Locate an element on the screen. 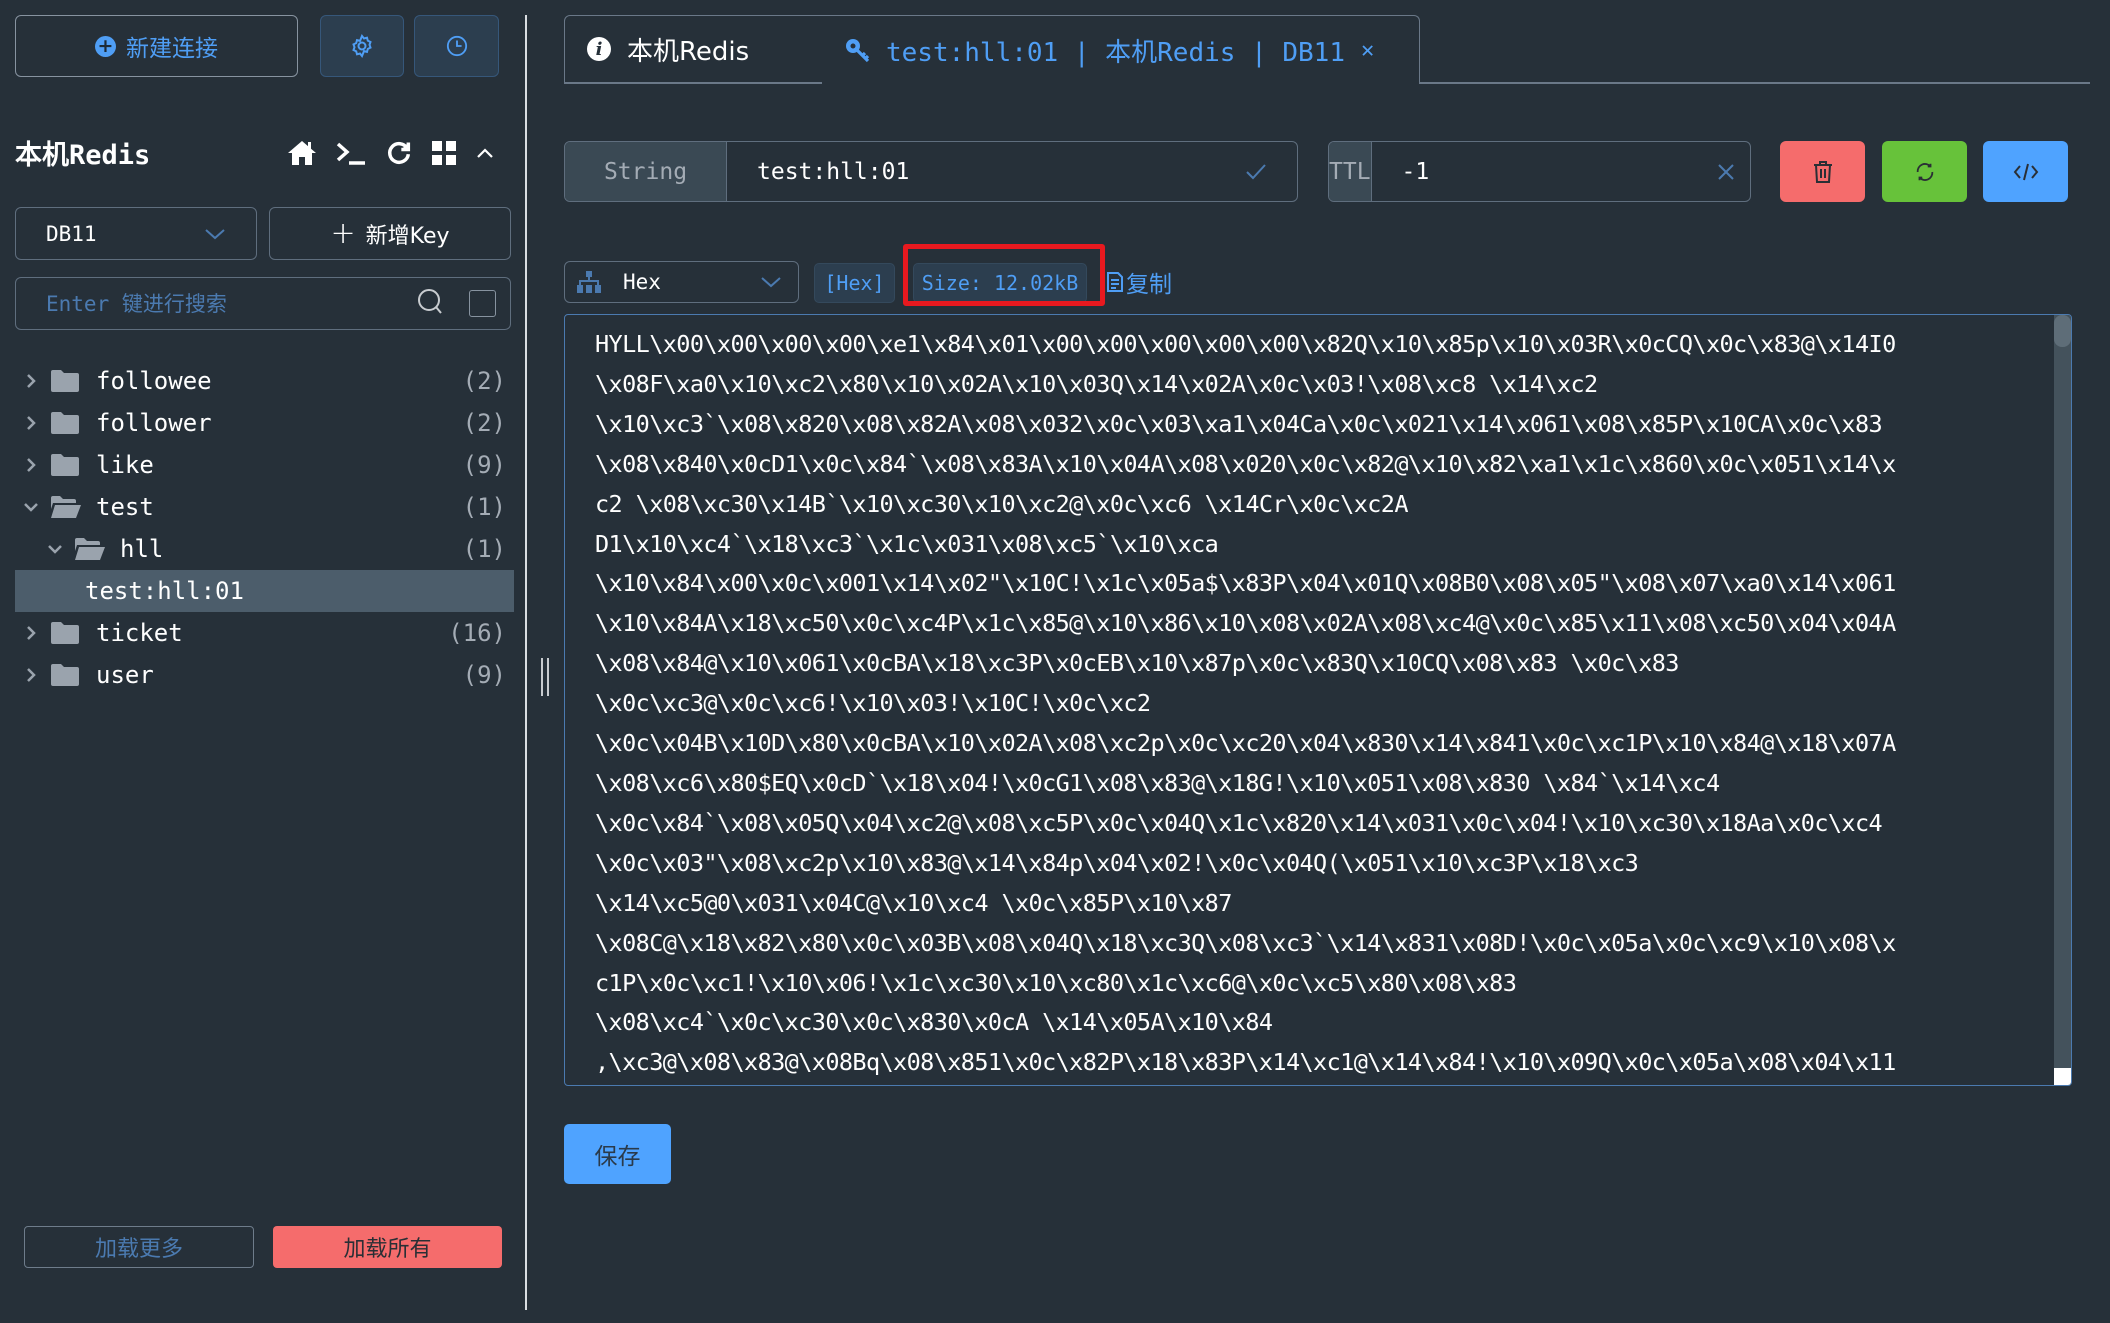 The image size is (2110, 1323). value-scrollbar is located at coordinates (2062, 700).